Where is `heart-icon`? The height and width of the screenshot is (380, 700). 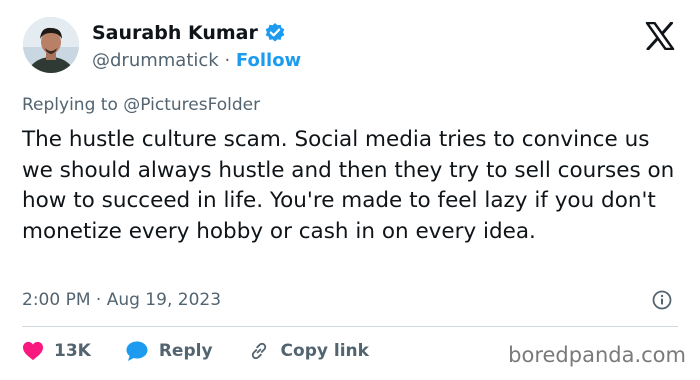 heart-icon is located at coordinates (33, 351).